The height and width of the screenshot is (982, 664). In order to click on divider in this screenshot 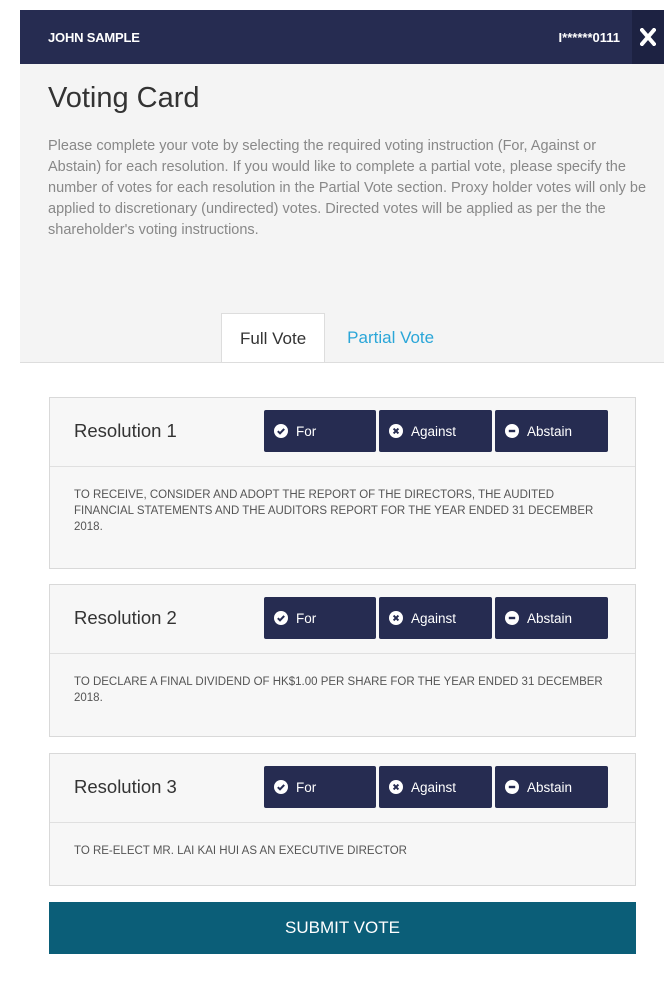, I will do `click(342, 362)`.